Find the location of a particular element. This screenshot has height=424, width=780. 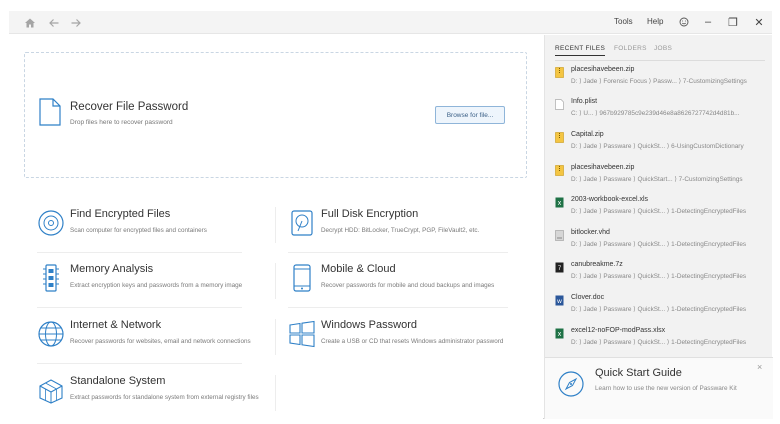

minimize-button: – is located at coordinates (708, 22).